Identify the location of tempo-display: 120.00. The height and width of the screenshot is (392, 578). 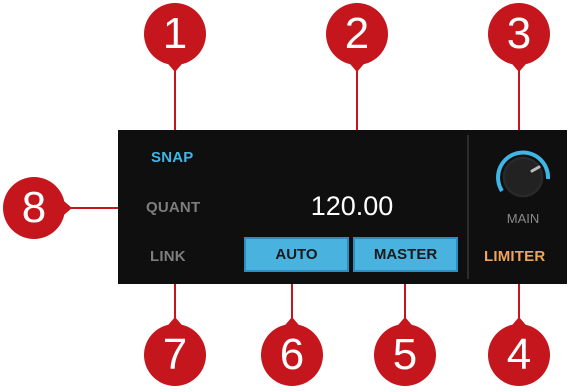
(352, 206).